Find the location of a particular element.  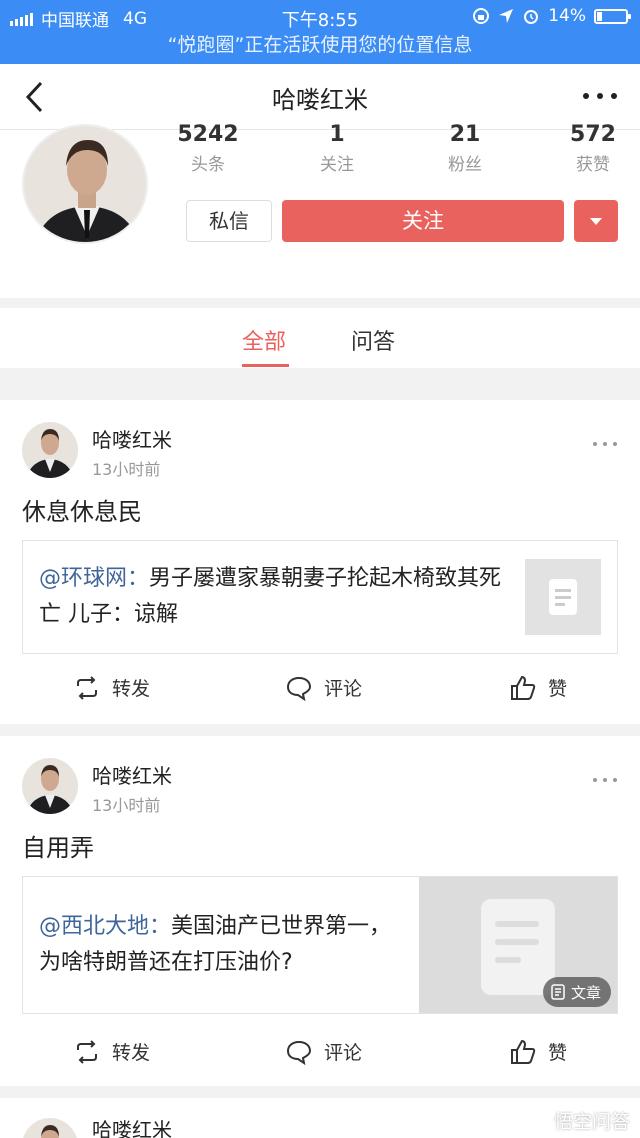

article-thumbnail is located at coordinates (563, 597).